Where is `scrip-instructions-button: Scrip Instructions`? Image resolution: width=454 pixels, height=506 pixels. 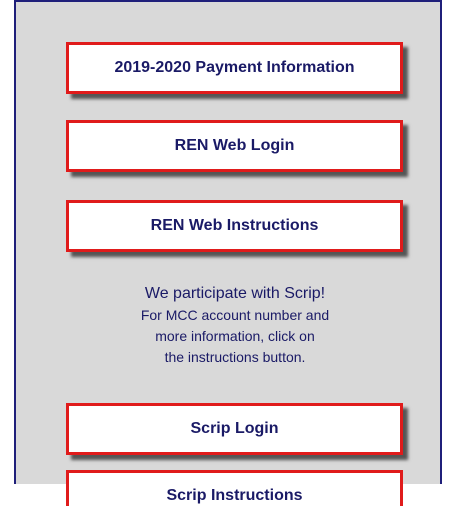 scrip-instructions-button: Scrip Instructions is located at coordinates (234, 488).